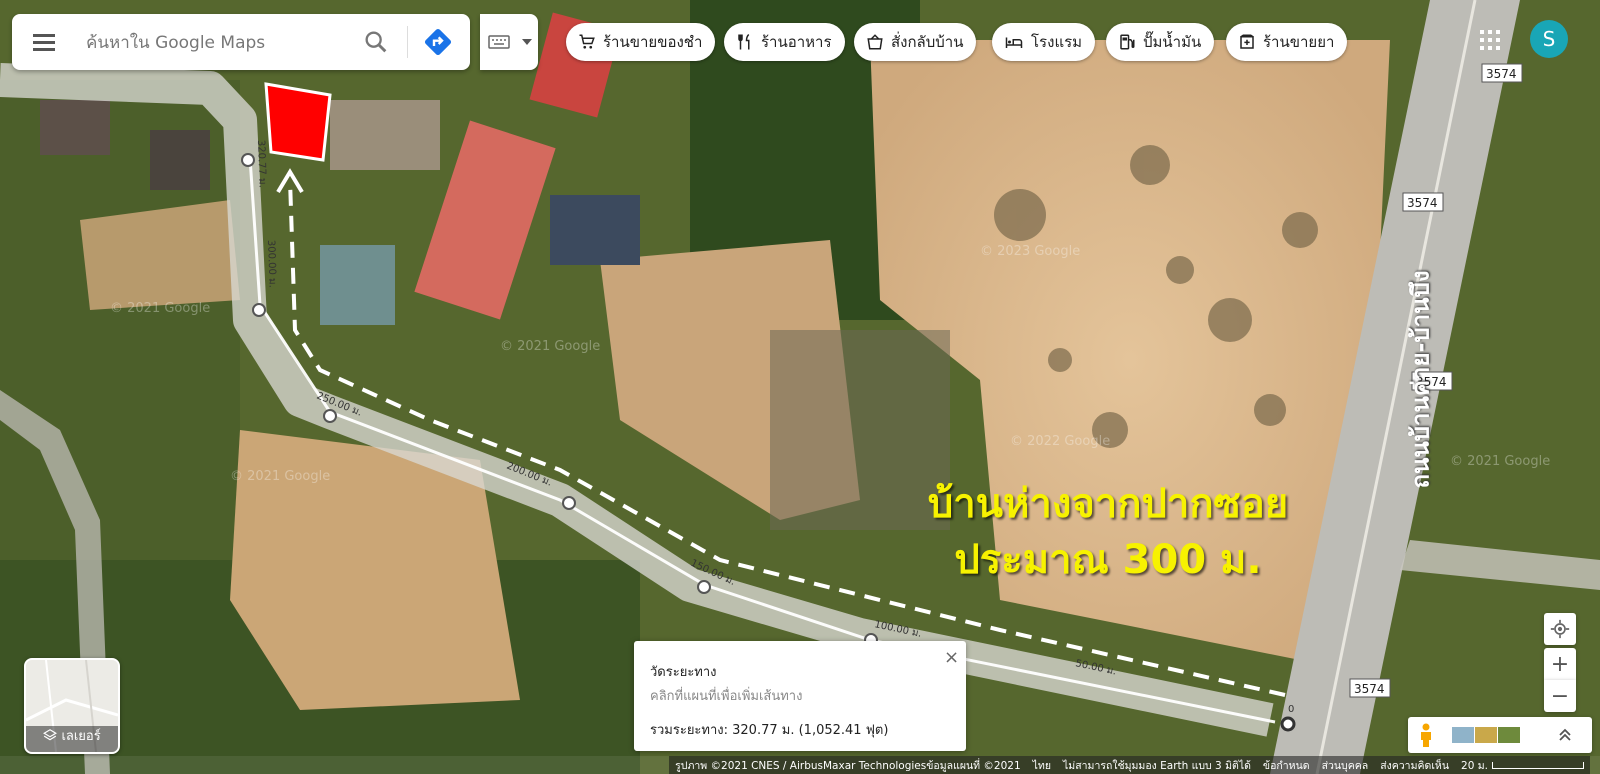 This screenshot has height=774, width=1600. What do you see at coordinates (298, 122) in the screenshot?
I see `property-marker` at bounding box center [298, 122].